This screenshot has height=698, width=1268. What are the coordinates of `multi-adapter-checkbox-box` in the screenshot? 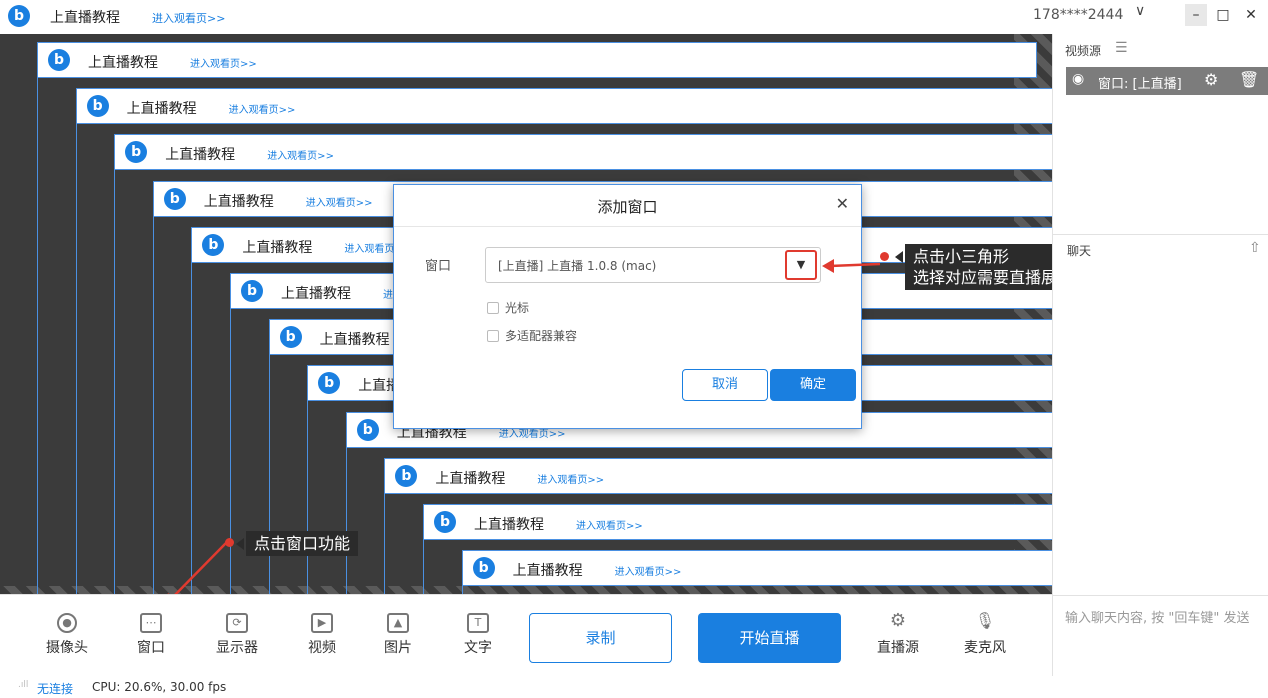 It's located at (493, 336).